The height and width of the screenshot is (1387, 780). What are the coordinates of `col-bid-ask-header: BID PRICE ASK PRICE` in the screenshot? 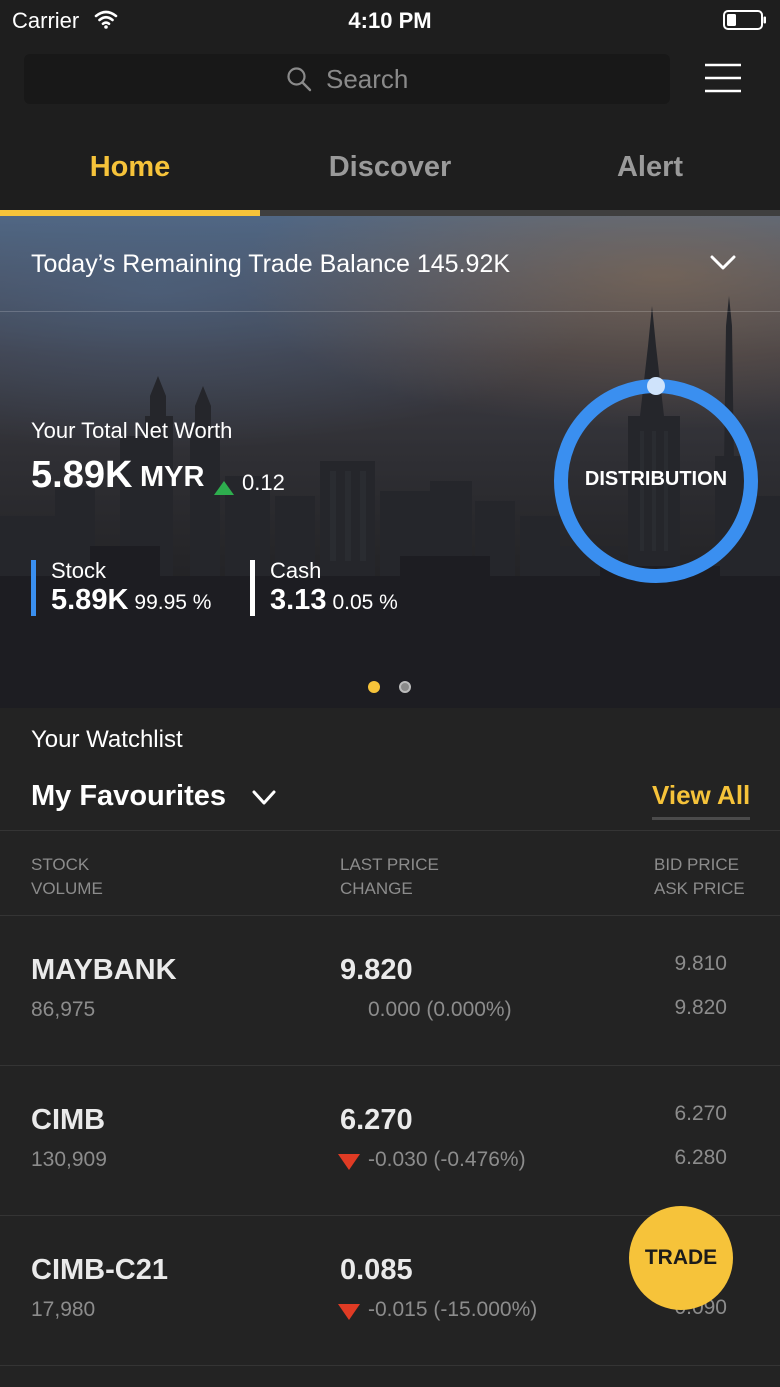 It's located at (699, 877).